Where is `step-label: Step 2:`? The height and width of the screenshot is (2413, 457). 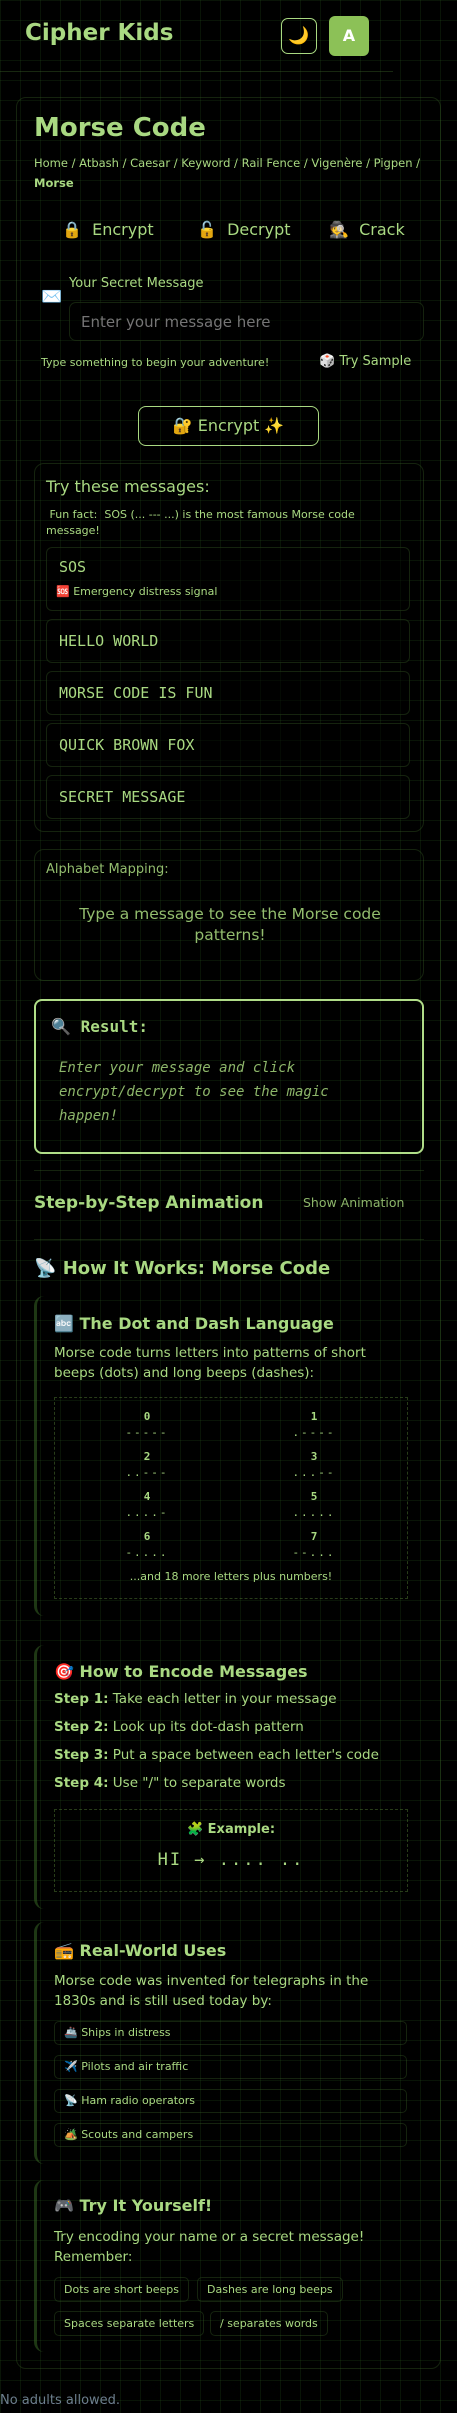
step-label: Step 2: is located at coordinates (81, 1727).